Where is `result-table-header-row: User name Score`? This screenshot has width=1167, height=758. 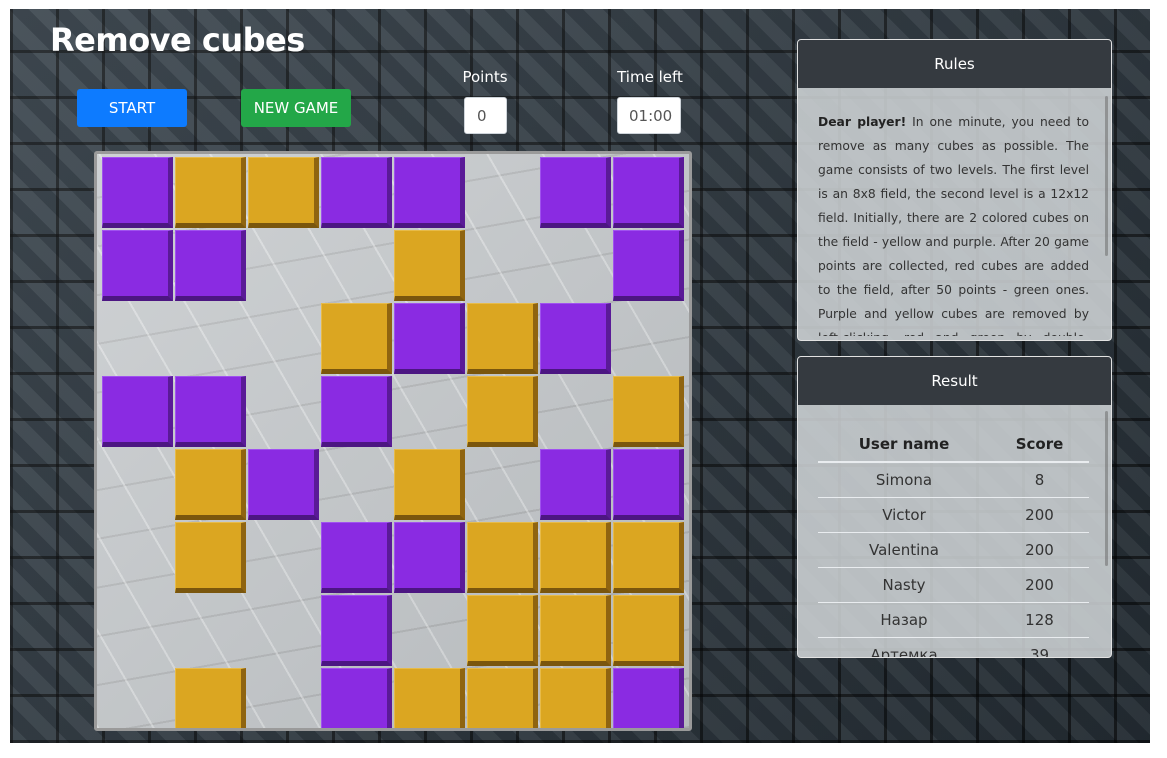
result-table-header-row: User name Score is located at coordinates (953, 445).